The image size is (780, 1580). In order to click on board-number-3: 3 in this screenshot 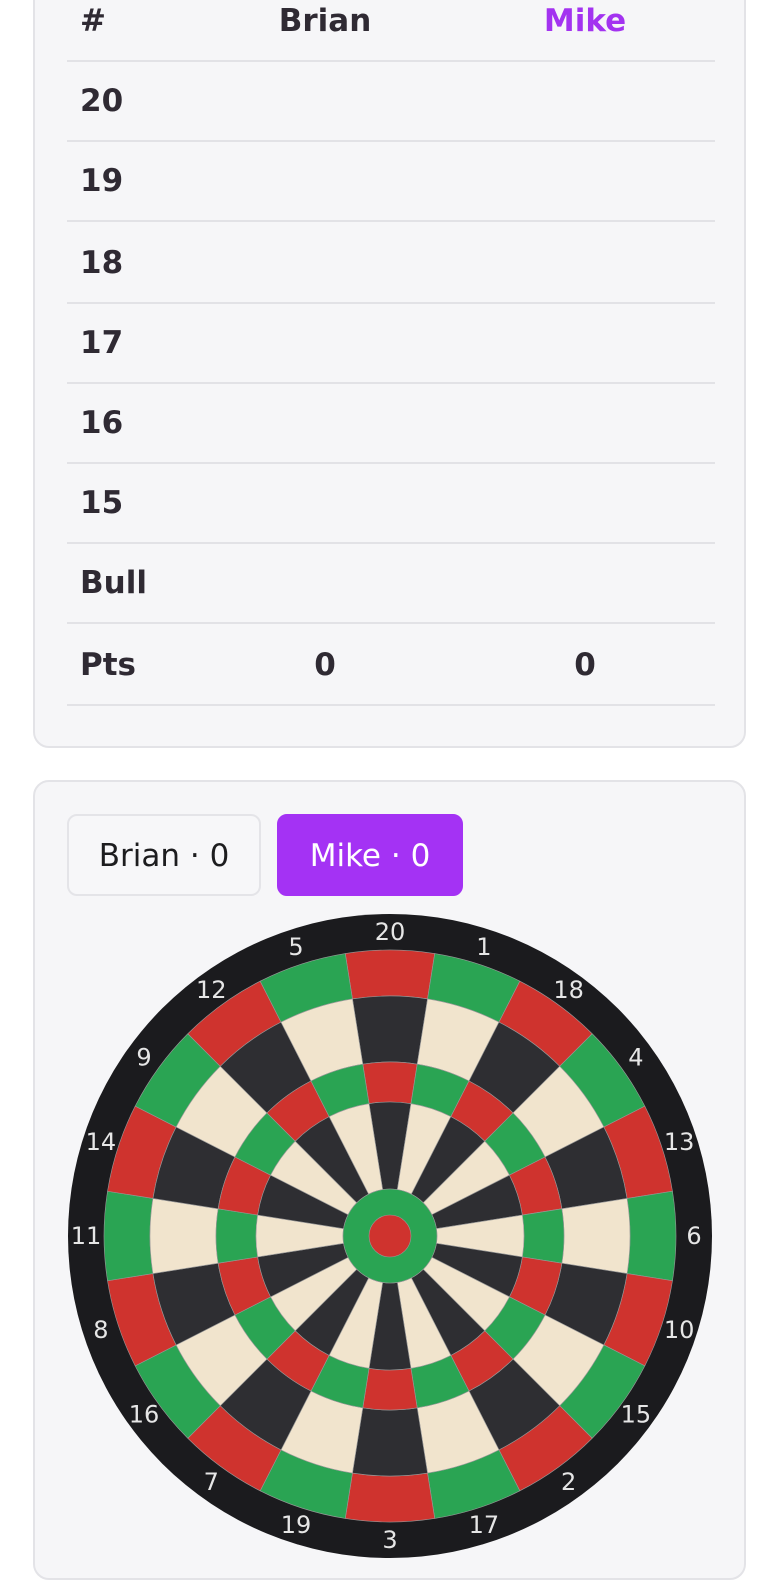, I will do `click(389, 1540)`.